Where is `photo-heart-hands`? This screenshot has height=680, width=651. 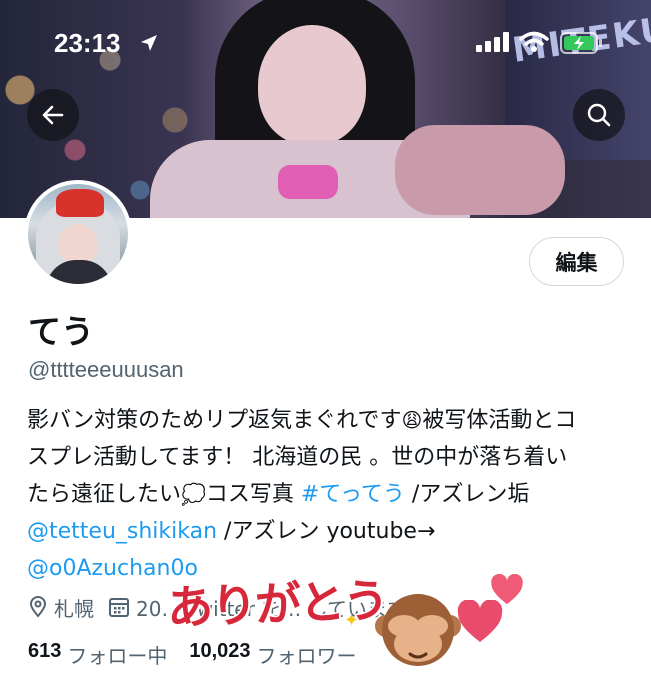 photo-heart-hands is located at coordinates (480, 170).